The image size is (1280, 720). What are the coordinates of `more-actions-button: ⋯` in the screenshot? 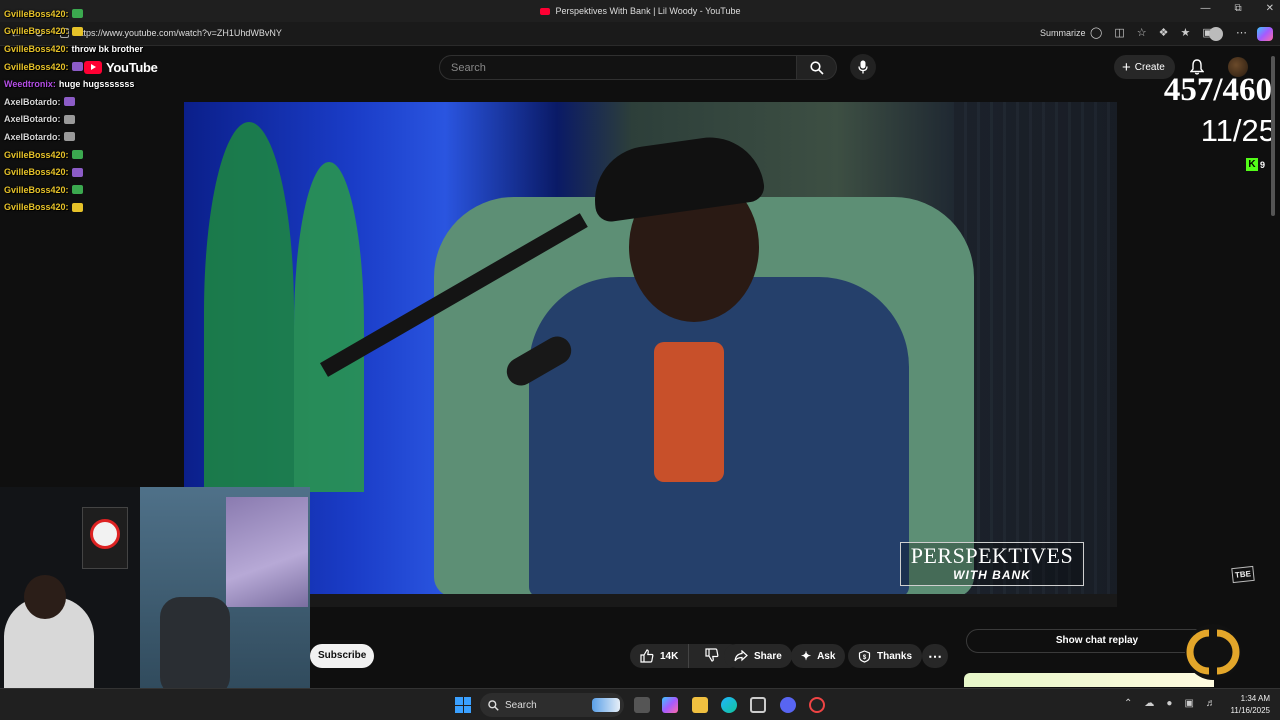 It's located at (935, 656).